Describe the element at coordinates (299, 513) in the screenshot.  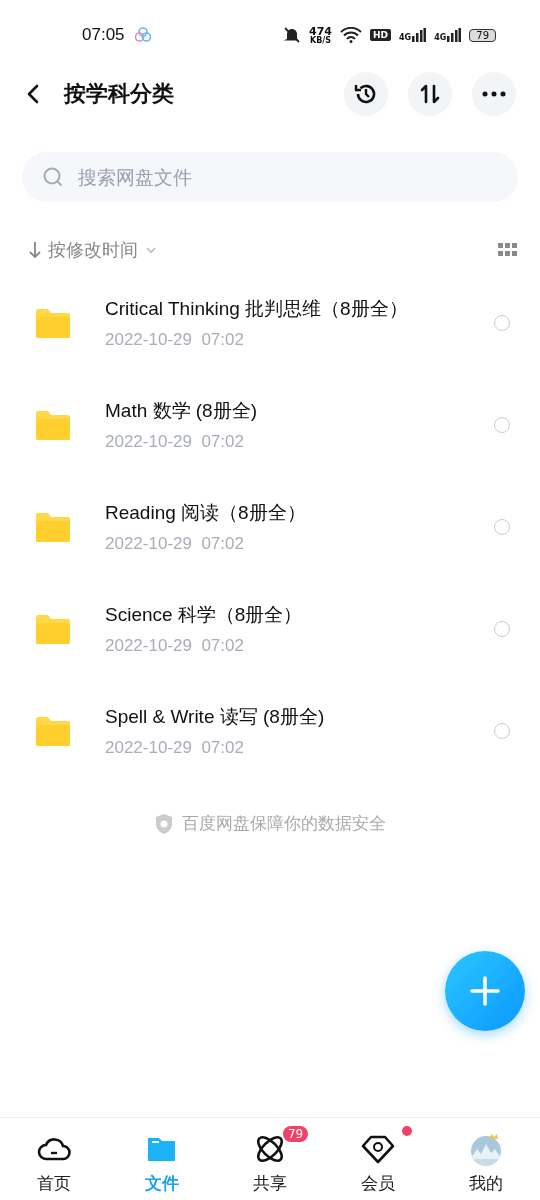
I see `folder-name: Reading 阅读（8册全）` at that location.